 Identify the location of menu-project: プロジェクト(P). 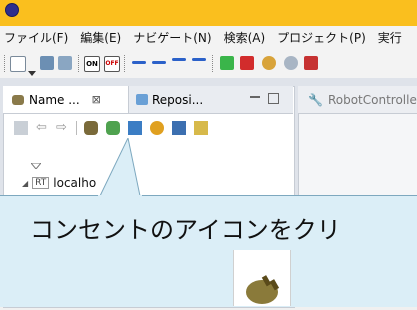
(321, 37).